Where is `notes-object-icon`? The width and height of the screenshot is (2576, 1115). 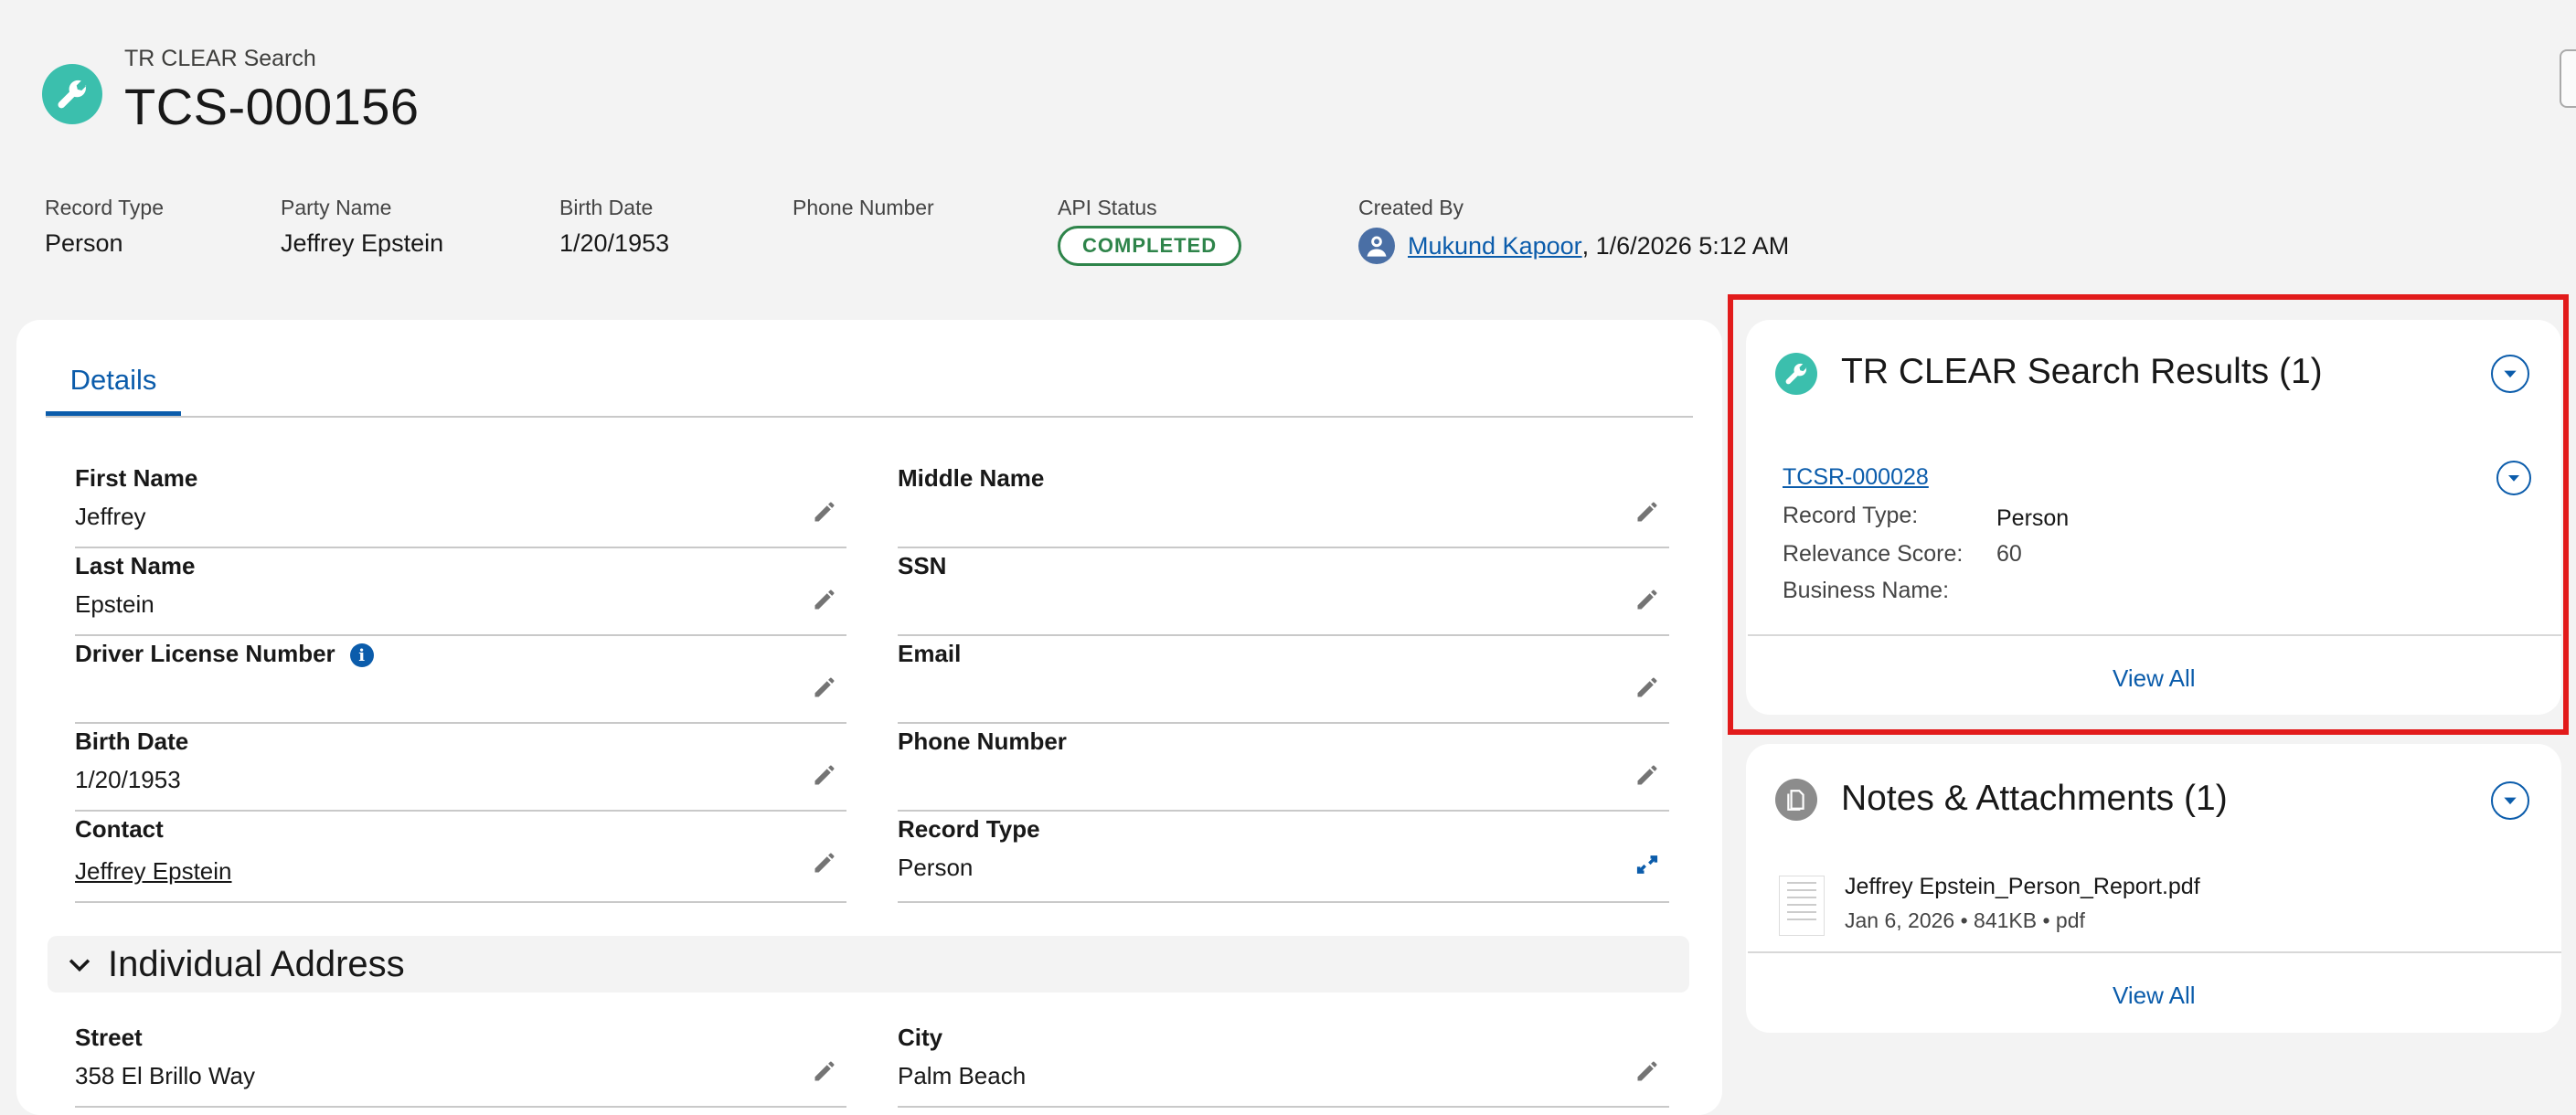
notes-object-icon is located at coordinates (1796, 800).